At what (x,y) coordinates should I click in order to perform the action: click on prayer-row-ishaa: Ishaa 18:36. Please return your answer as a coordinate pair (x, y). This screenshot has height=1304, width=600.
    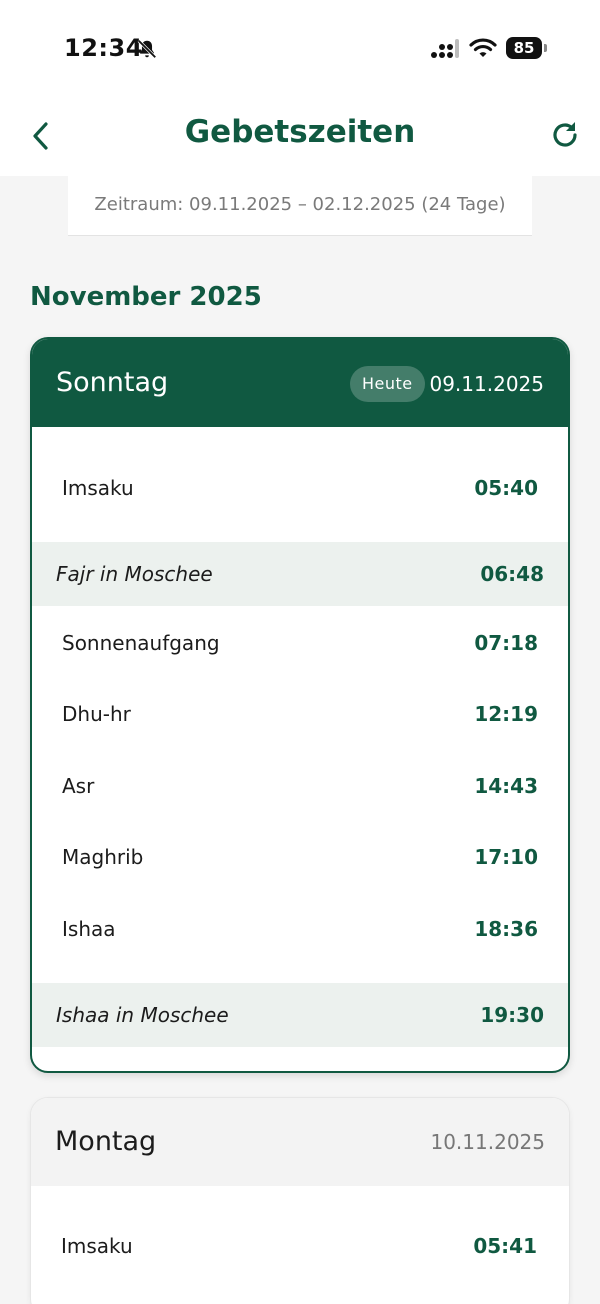
    Looking at the image, I should click on (300, 929).